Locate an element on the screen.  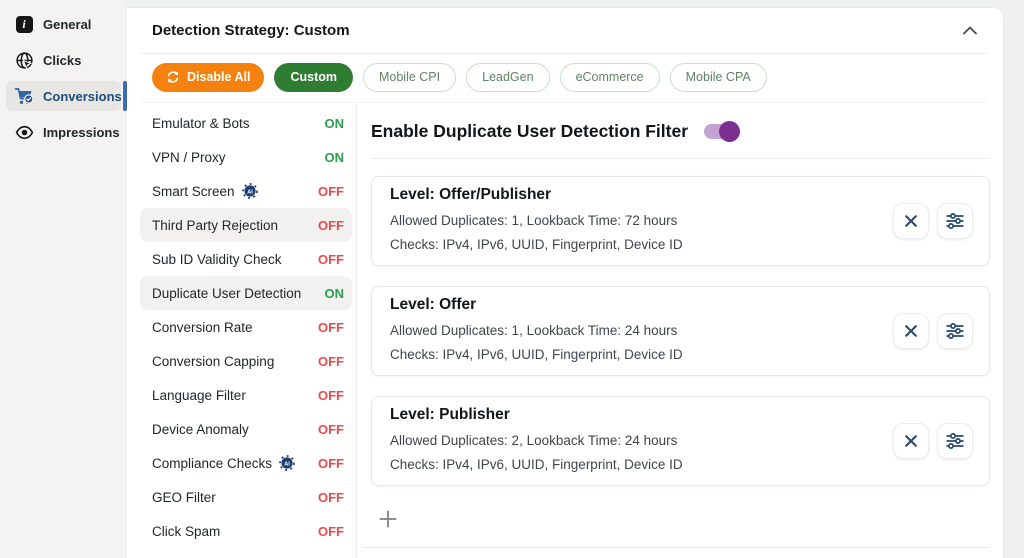
sidebar-item-label: Impressions is located at coordinates (81, 132).